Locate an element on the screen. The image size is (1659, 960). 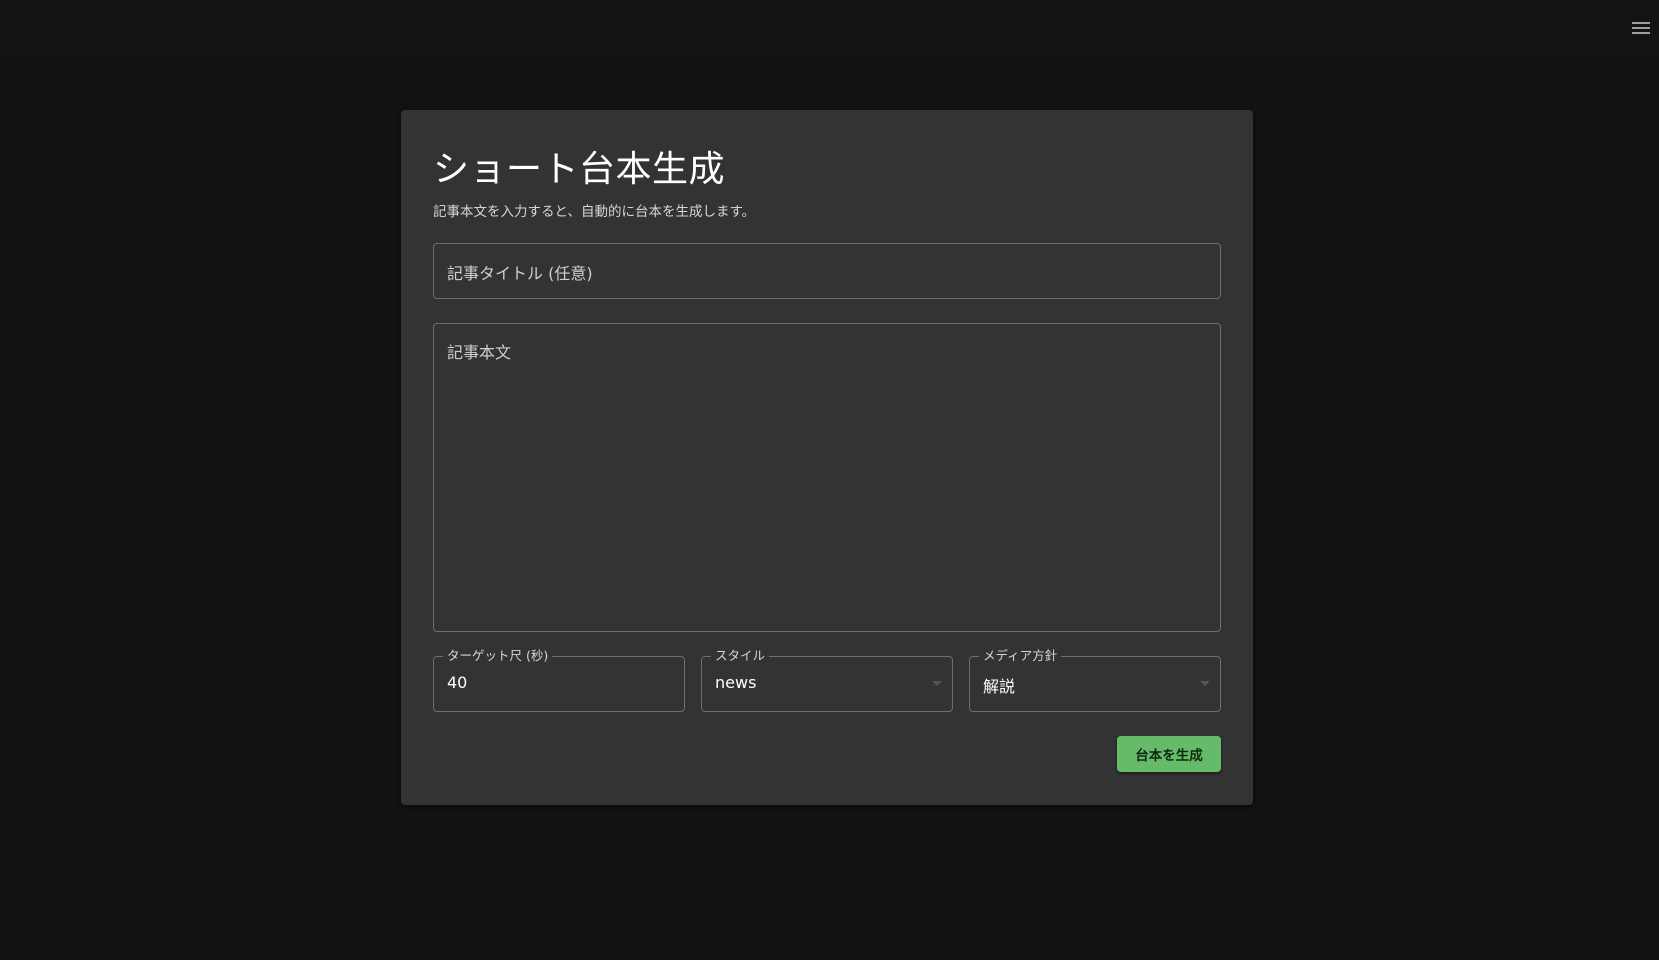
target-duration-value: 40 is located at coordinates (457, 682).